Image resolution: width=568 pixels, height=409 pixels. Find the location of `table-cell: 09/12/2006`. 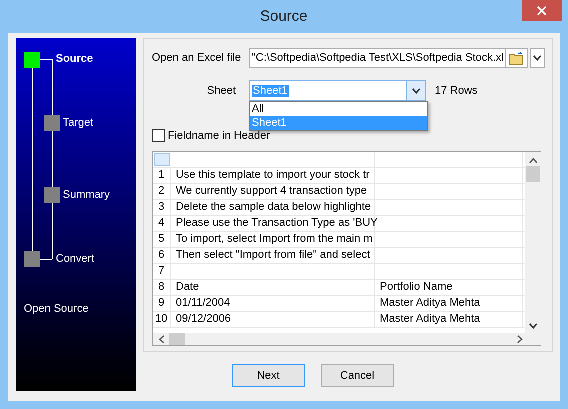

table-cell: 09/12/2006 is located at coordinates (204, 319).